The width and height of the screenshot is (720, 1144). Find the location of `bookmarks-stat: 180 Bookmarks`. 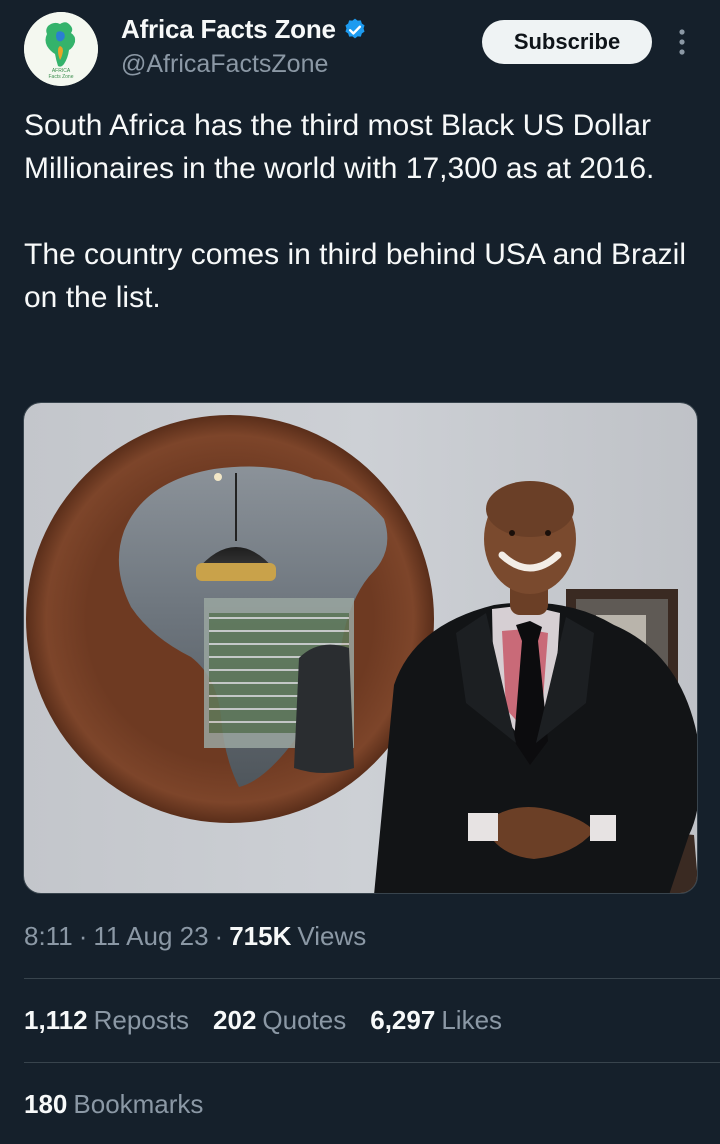

bookmarks-stat: 180 Bookmarks is located at coordinates (113, 1104).